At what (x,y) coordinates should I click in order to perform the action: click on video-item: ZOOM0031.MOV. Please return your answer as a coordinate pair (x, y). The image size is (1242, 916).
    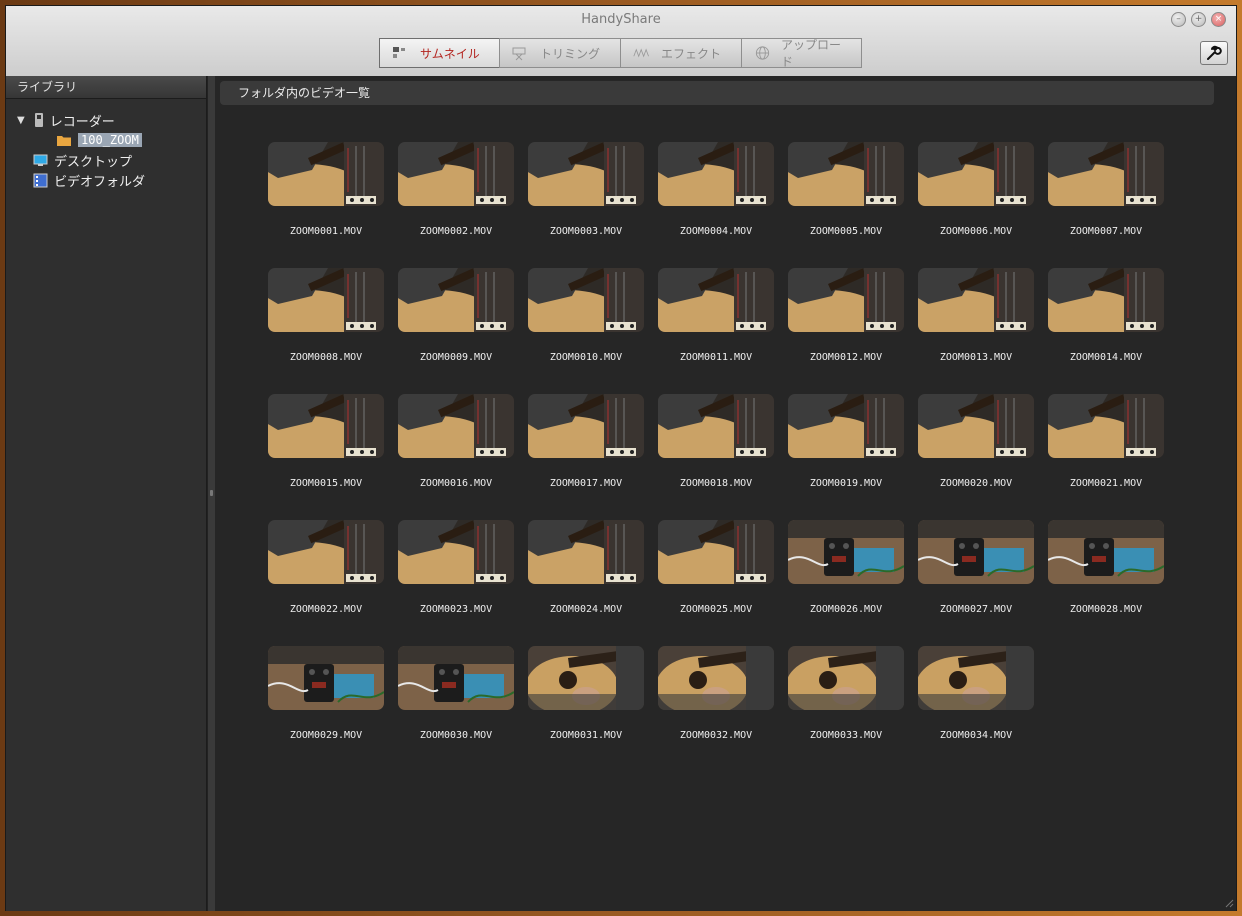
    Looking at the image, I should click on (586, 701).